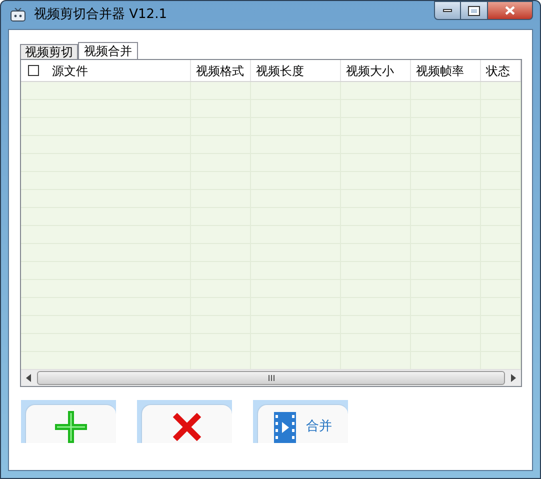 The height and width of the screenshot is (479, 541). What do you see at coordinates (221, 70) in the screenshot?
I see `column-header: 视频格式` at bounding box center [221, 70].